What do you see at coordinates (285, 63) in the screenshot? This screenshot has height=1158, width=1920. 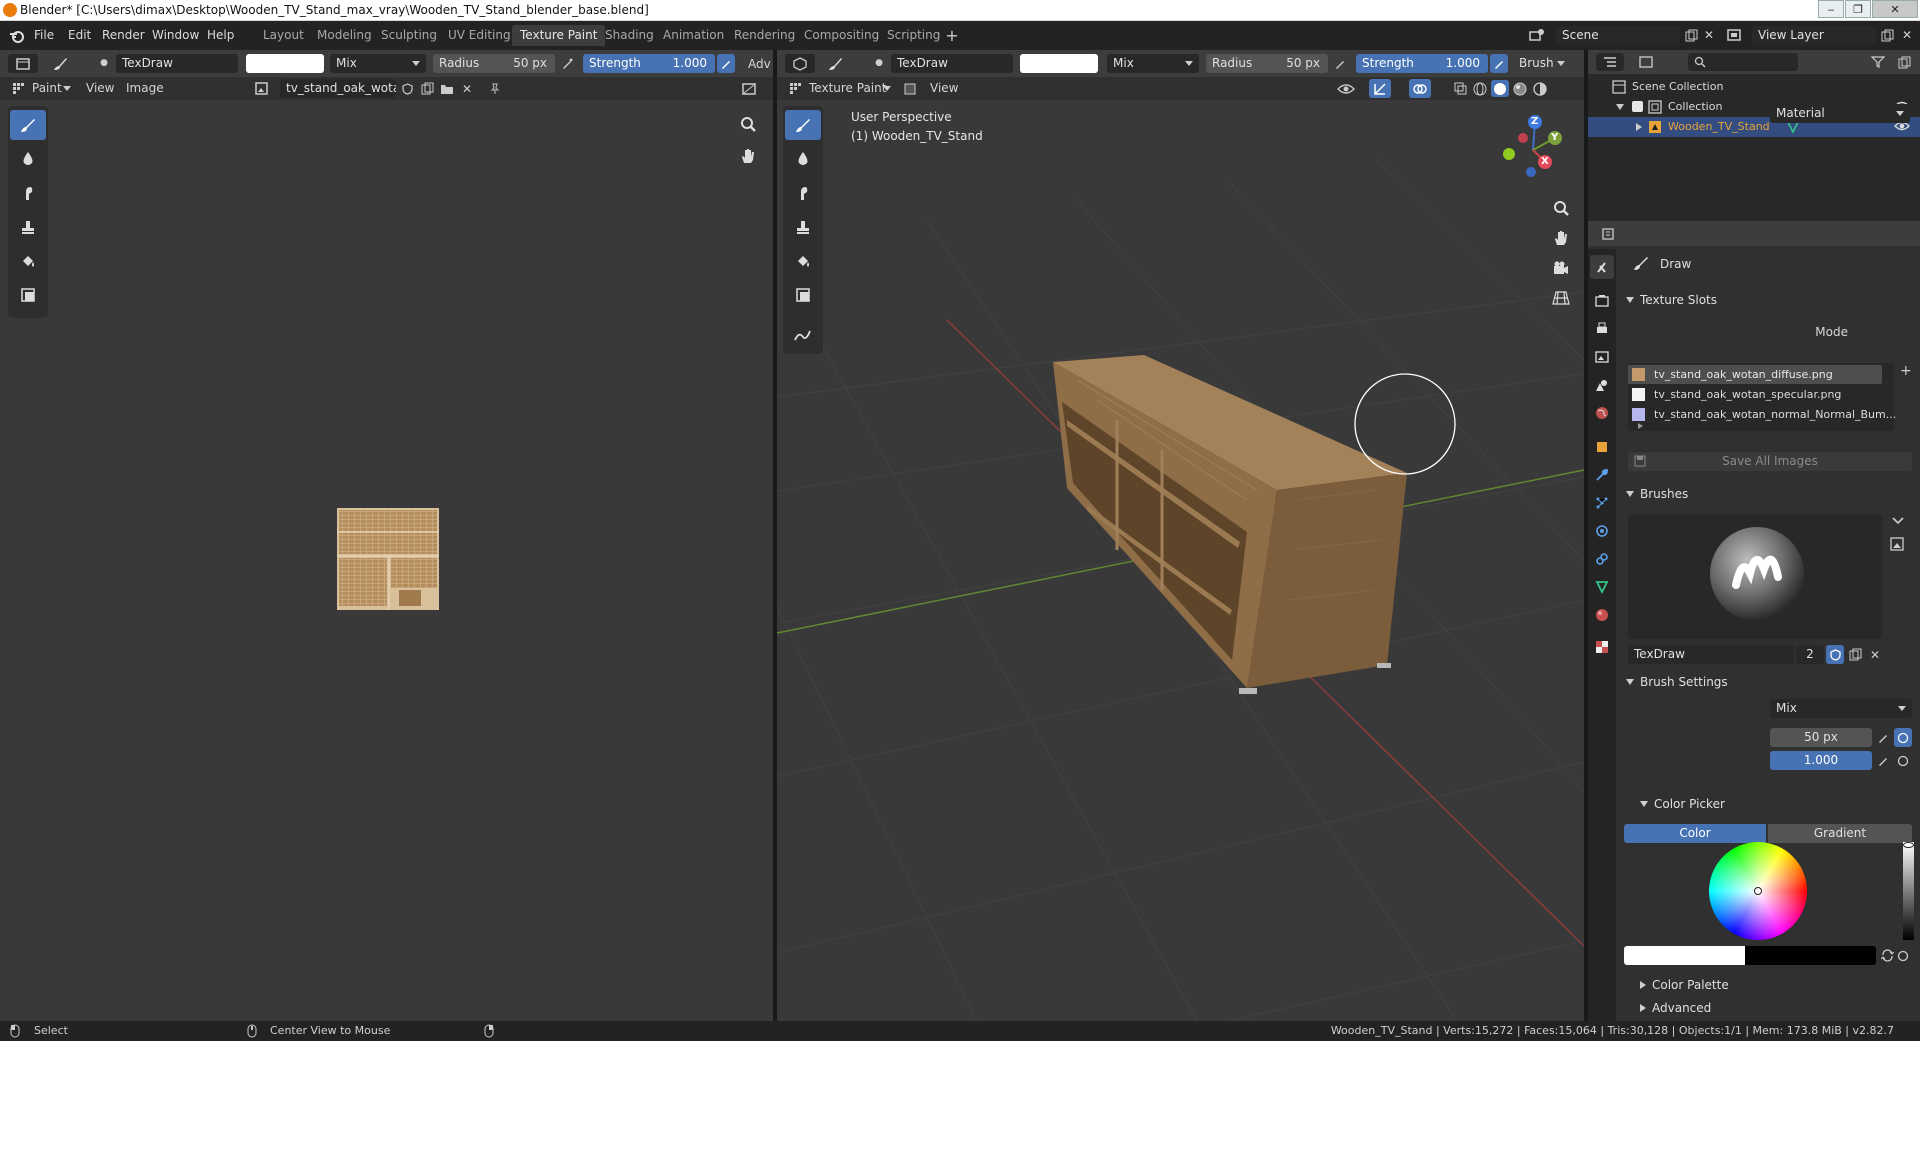 I see `brush-color-swatch` at bounding box center [285, 63].